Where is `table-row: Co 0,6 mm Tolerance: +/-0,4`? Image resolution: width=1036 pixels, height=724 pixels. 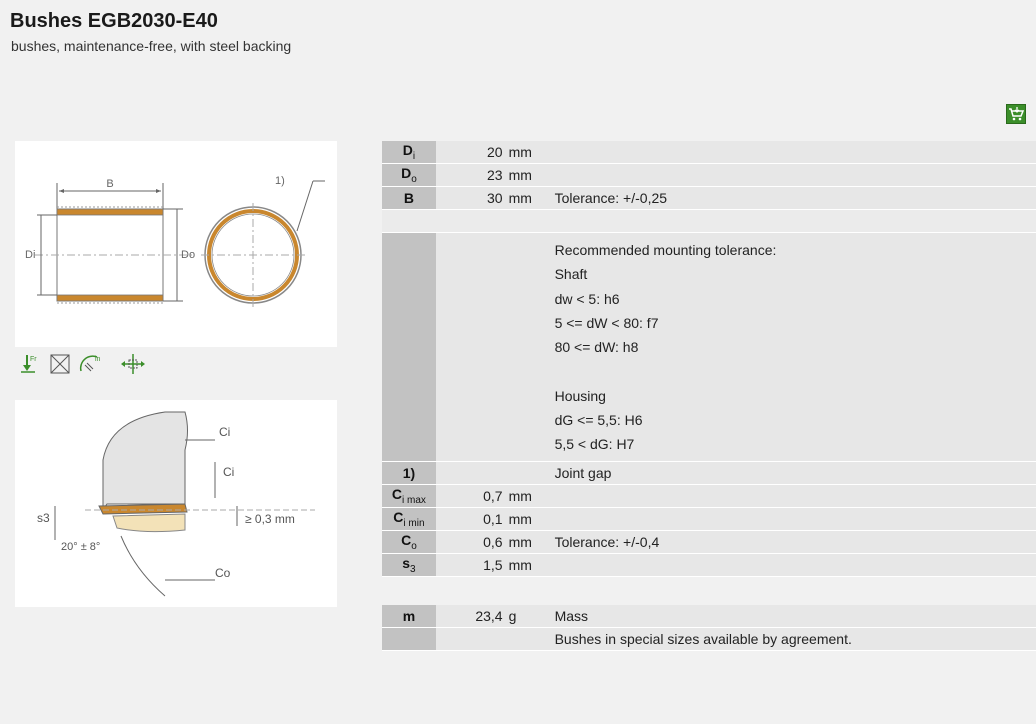 table-row: Co 0,6 mm Tolerance: +/-0,4 is located at coordinates (709, 542).